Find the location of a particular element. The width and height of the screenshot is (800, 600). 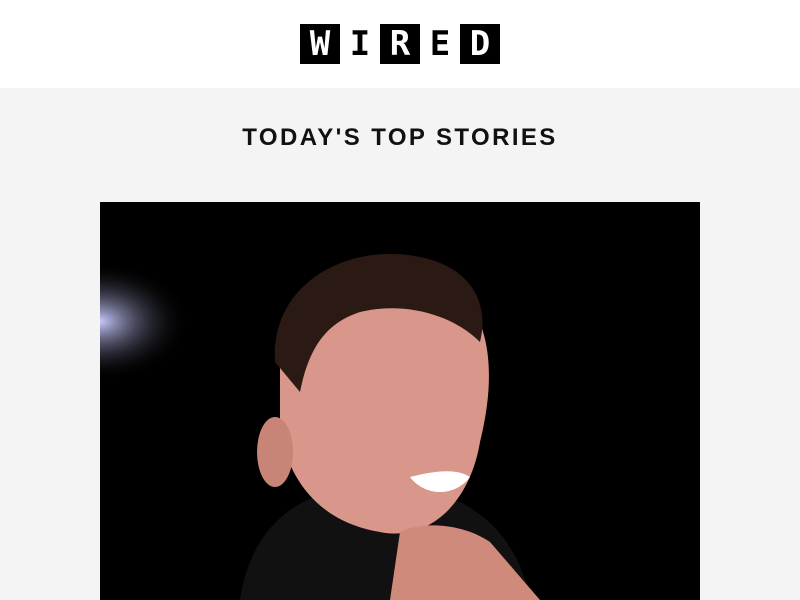

email-header: W I R E D is located at coordinates (400, 44).